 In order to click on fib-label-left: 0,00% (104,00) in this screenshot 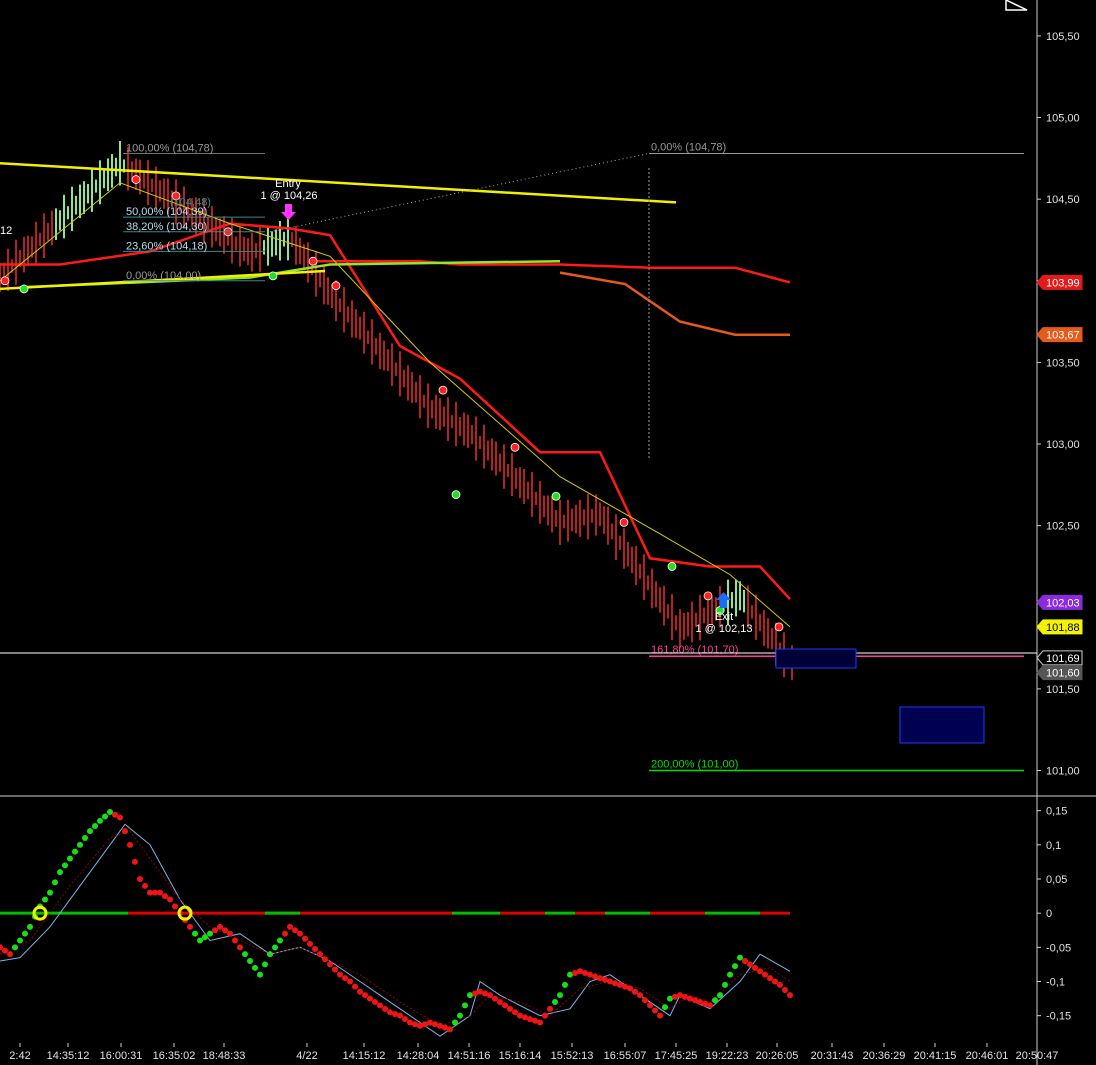, I will do `click(163, 276)`.